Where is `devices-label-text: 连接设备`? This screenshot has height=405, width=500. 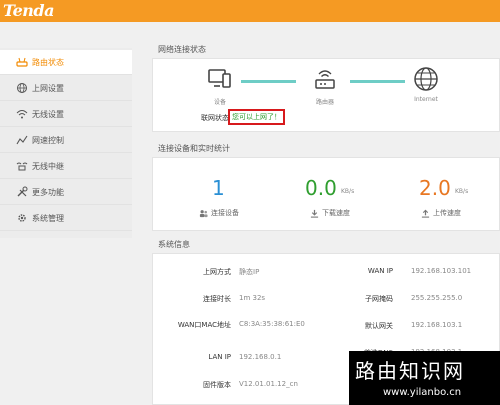
devices-label-text: 连接设备 is located at coordinates (225, 213).